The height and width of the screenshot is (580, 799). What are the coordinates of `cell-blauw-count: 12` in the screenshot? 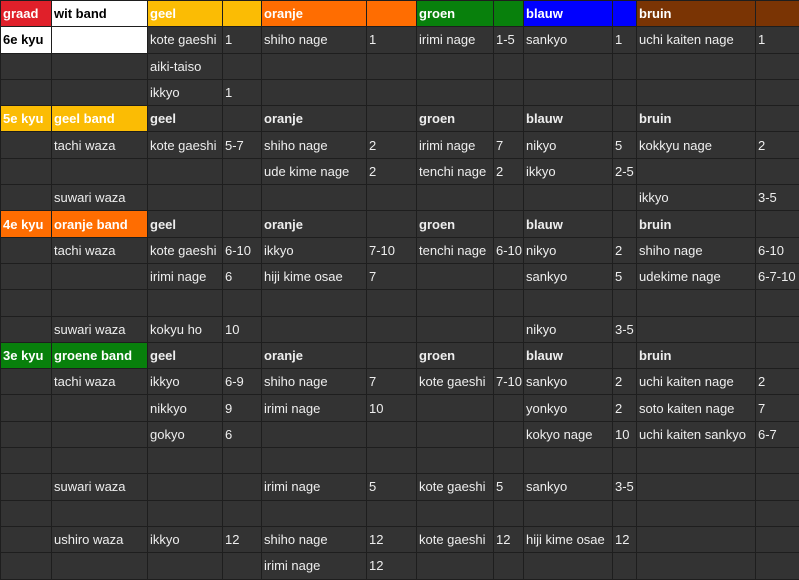 It's located at (625, 539).